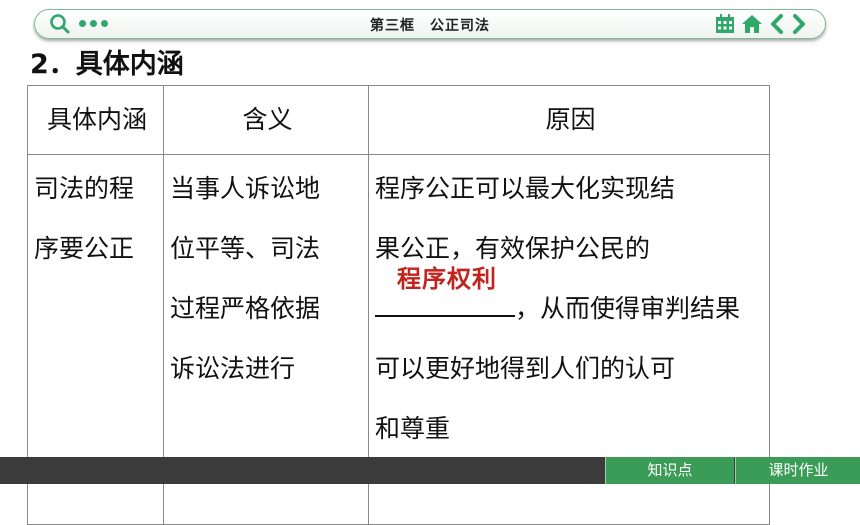  Describe the element at coordinates (266, 120) in the screenshot. I see `column-header: 含义` at that location.